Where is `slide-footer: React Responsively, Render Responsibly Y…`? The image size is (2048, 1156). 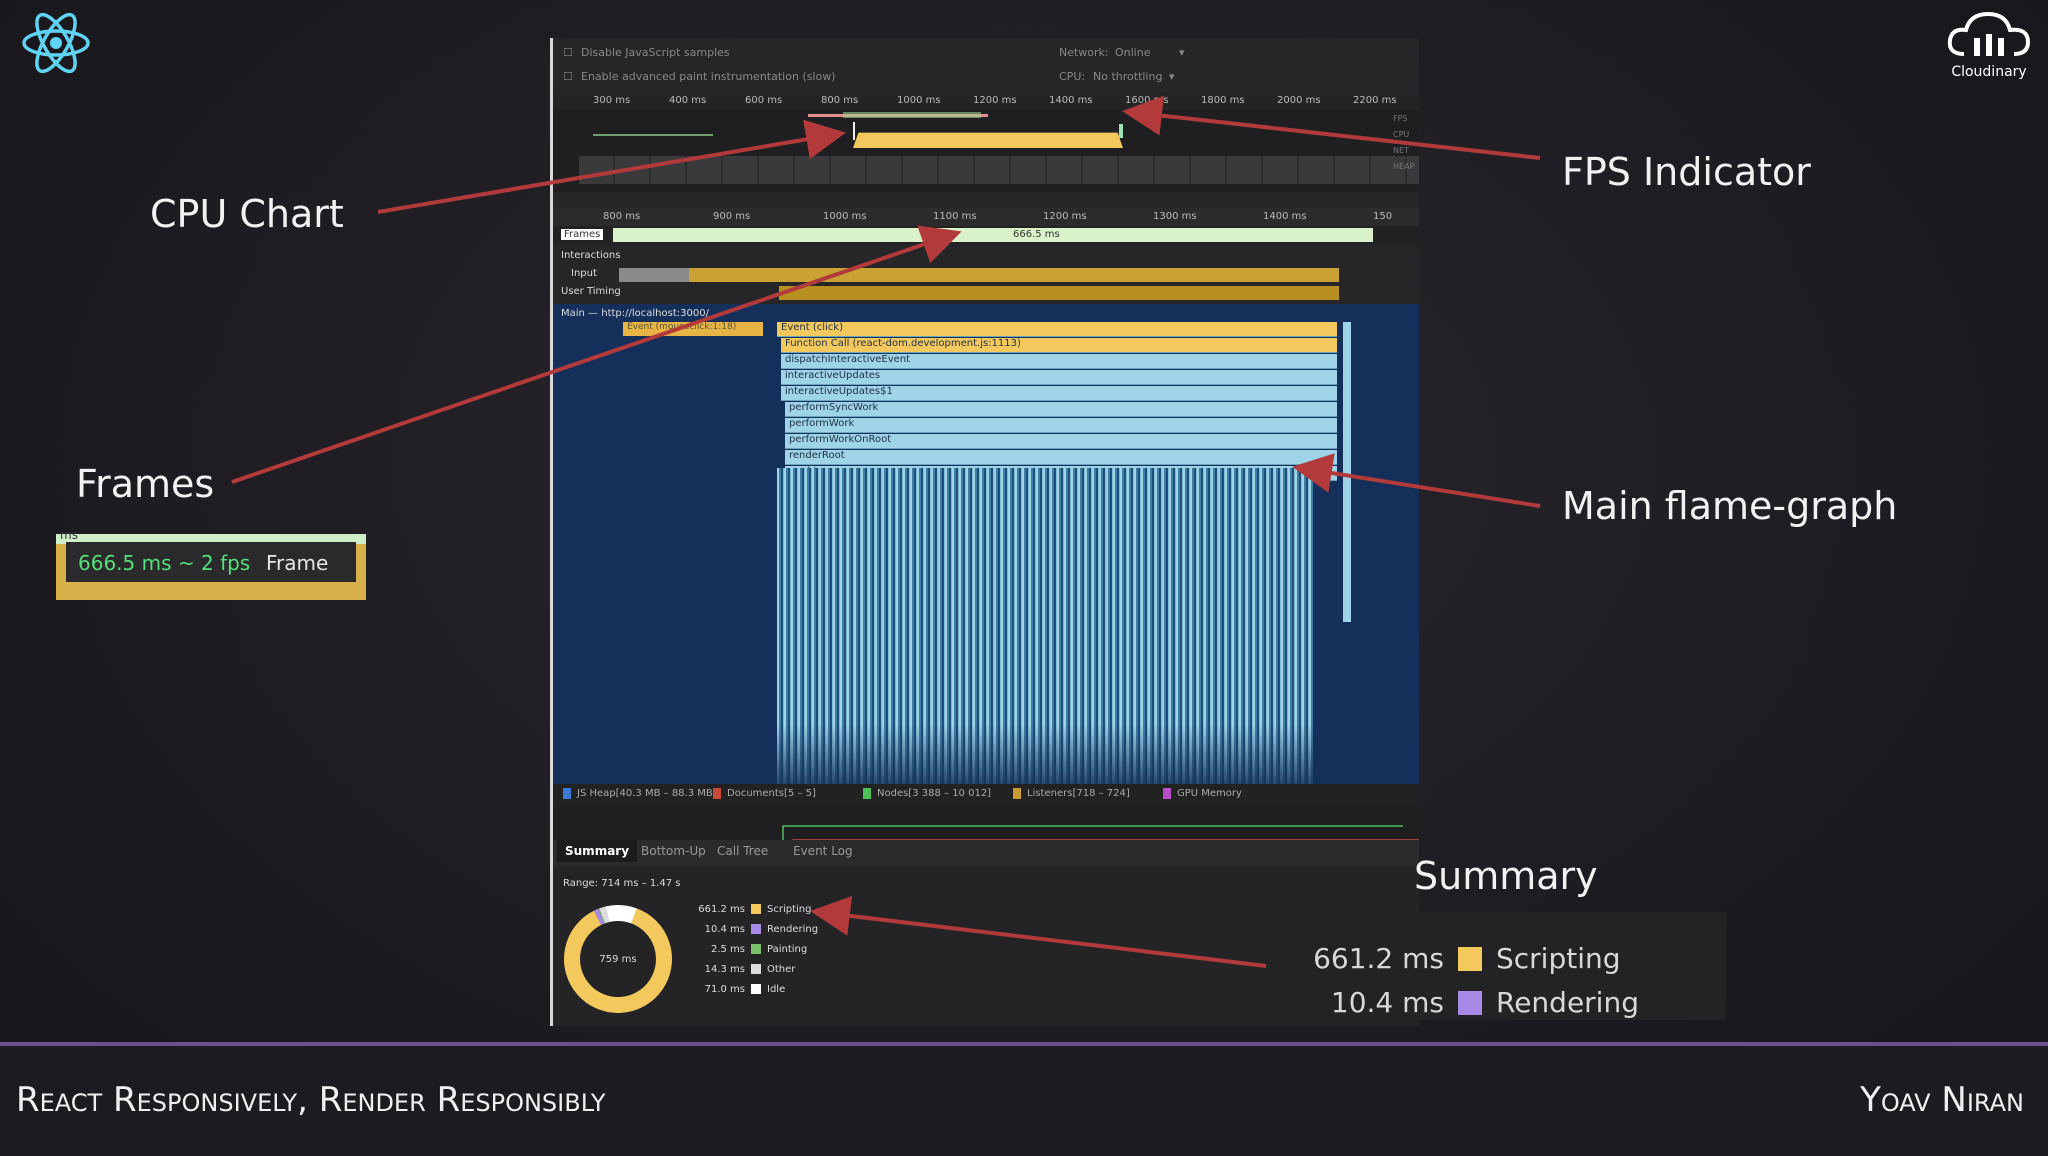
slide-footer: React Responsively, Render Responsibly Y… is located at coordinates (1024, 1099).